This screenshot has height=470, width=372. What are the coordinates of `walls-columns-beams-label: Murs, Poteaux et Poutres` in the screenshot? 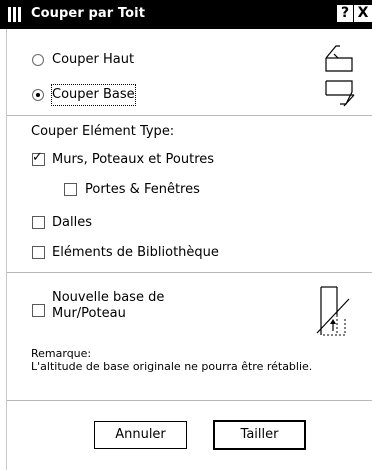 It's located at (133, 160).